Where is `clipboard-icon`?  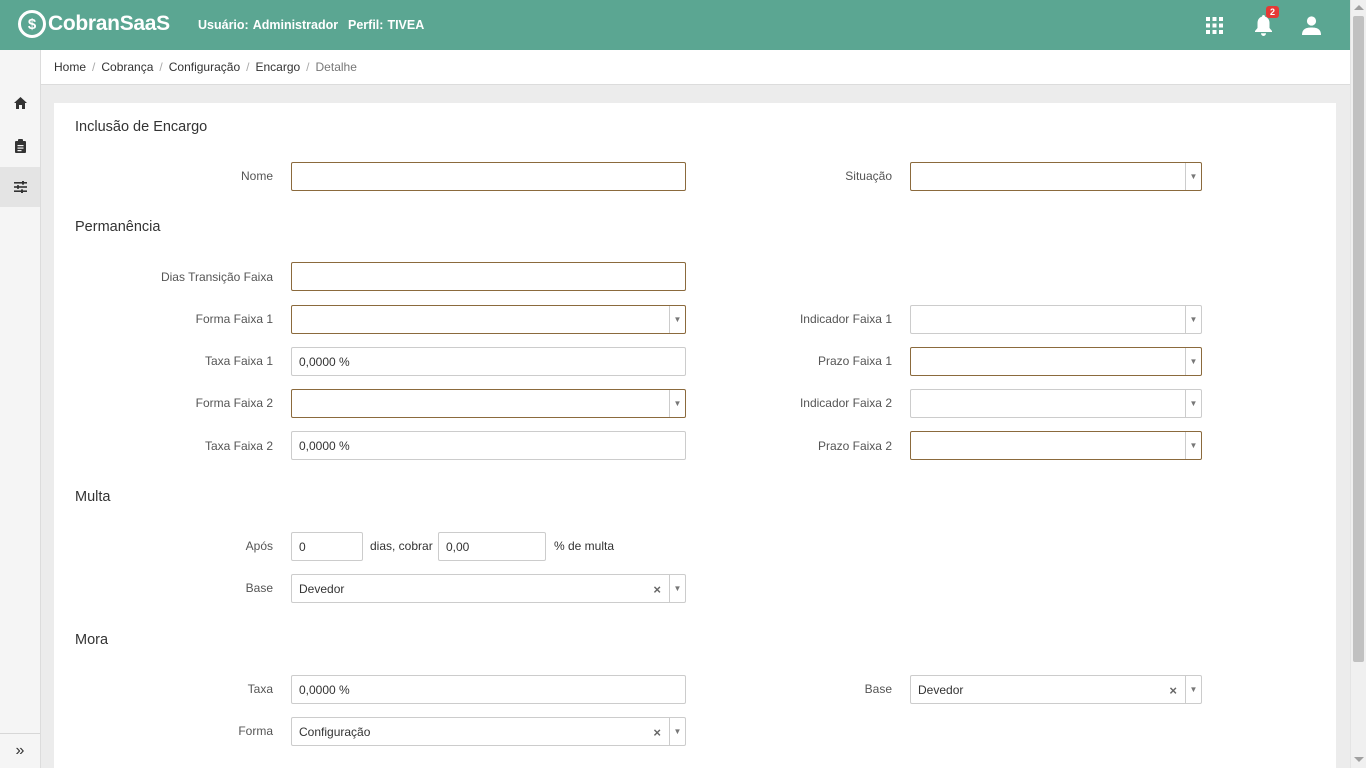 clipboard-icon is located at coordinates (20, 146).